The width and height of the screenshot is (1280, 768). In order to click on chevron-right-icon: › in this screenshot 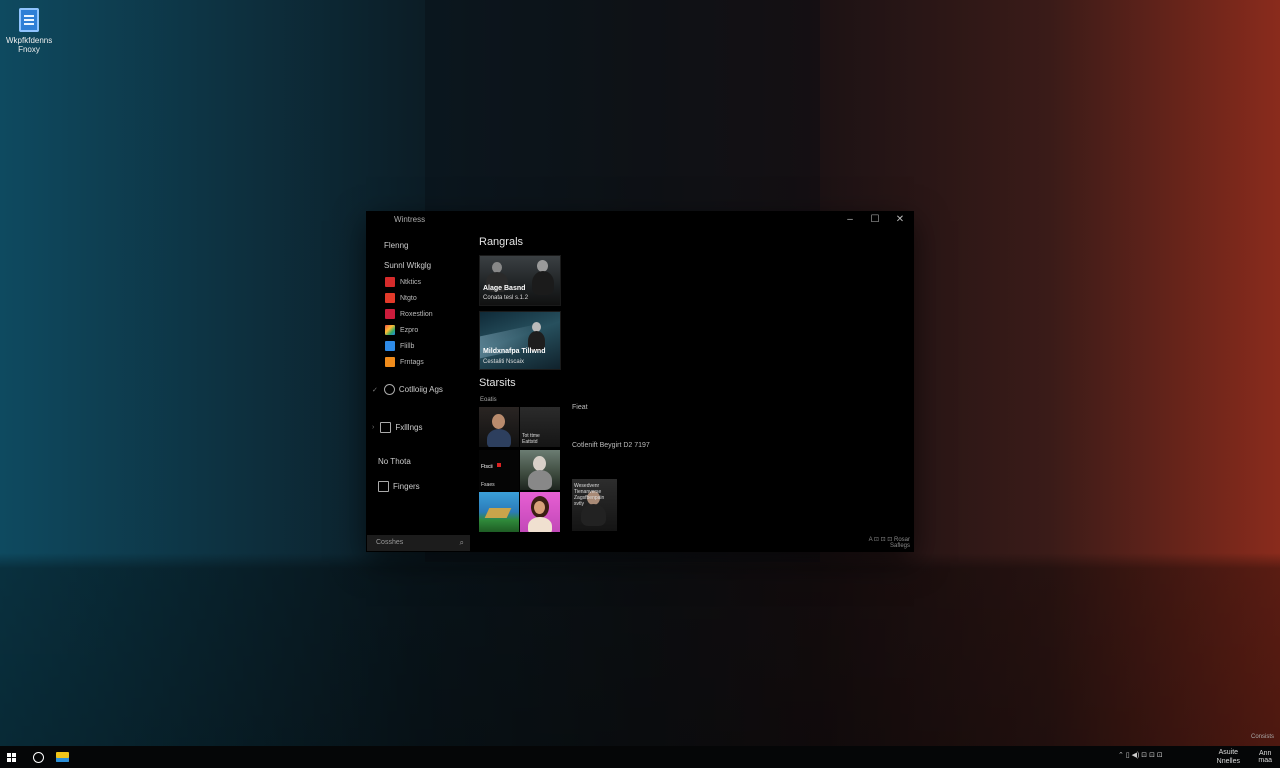, I will do `click(373, 427)`.